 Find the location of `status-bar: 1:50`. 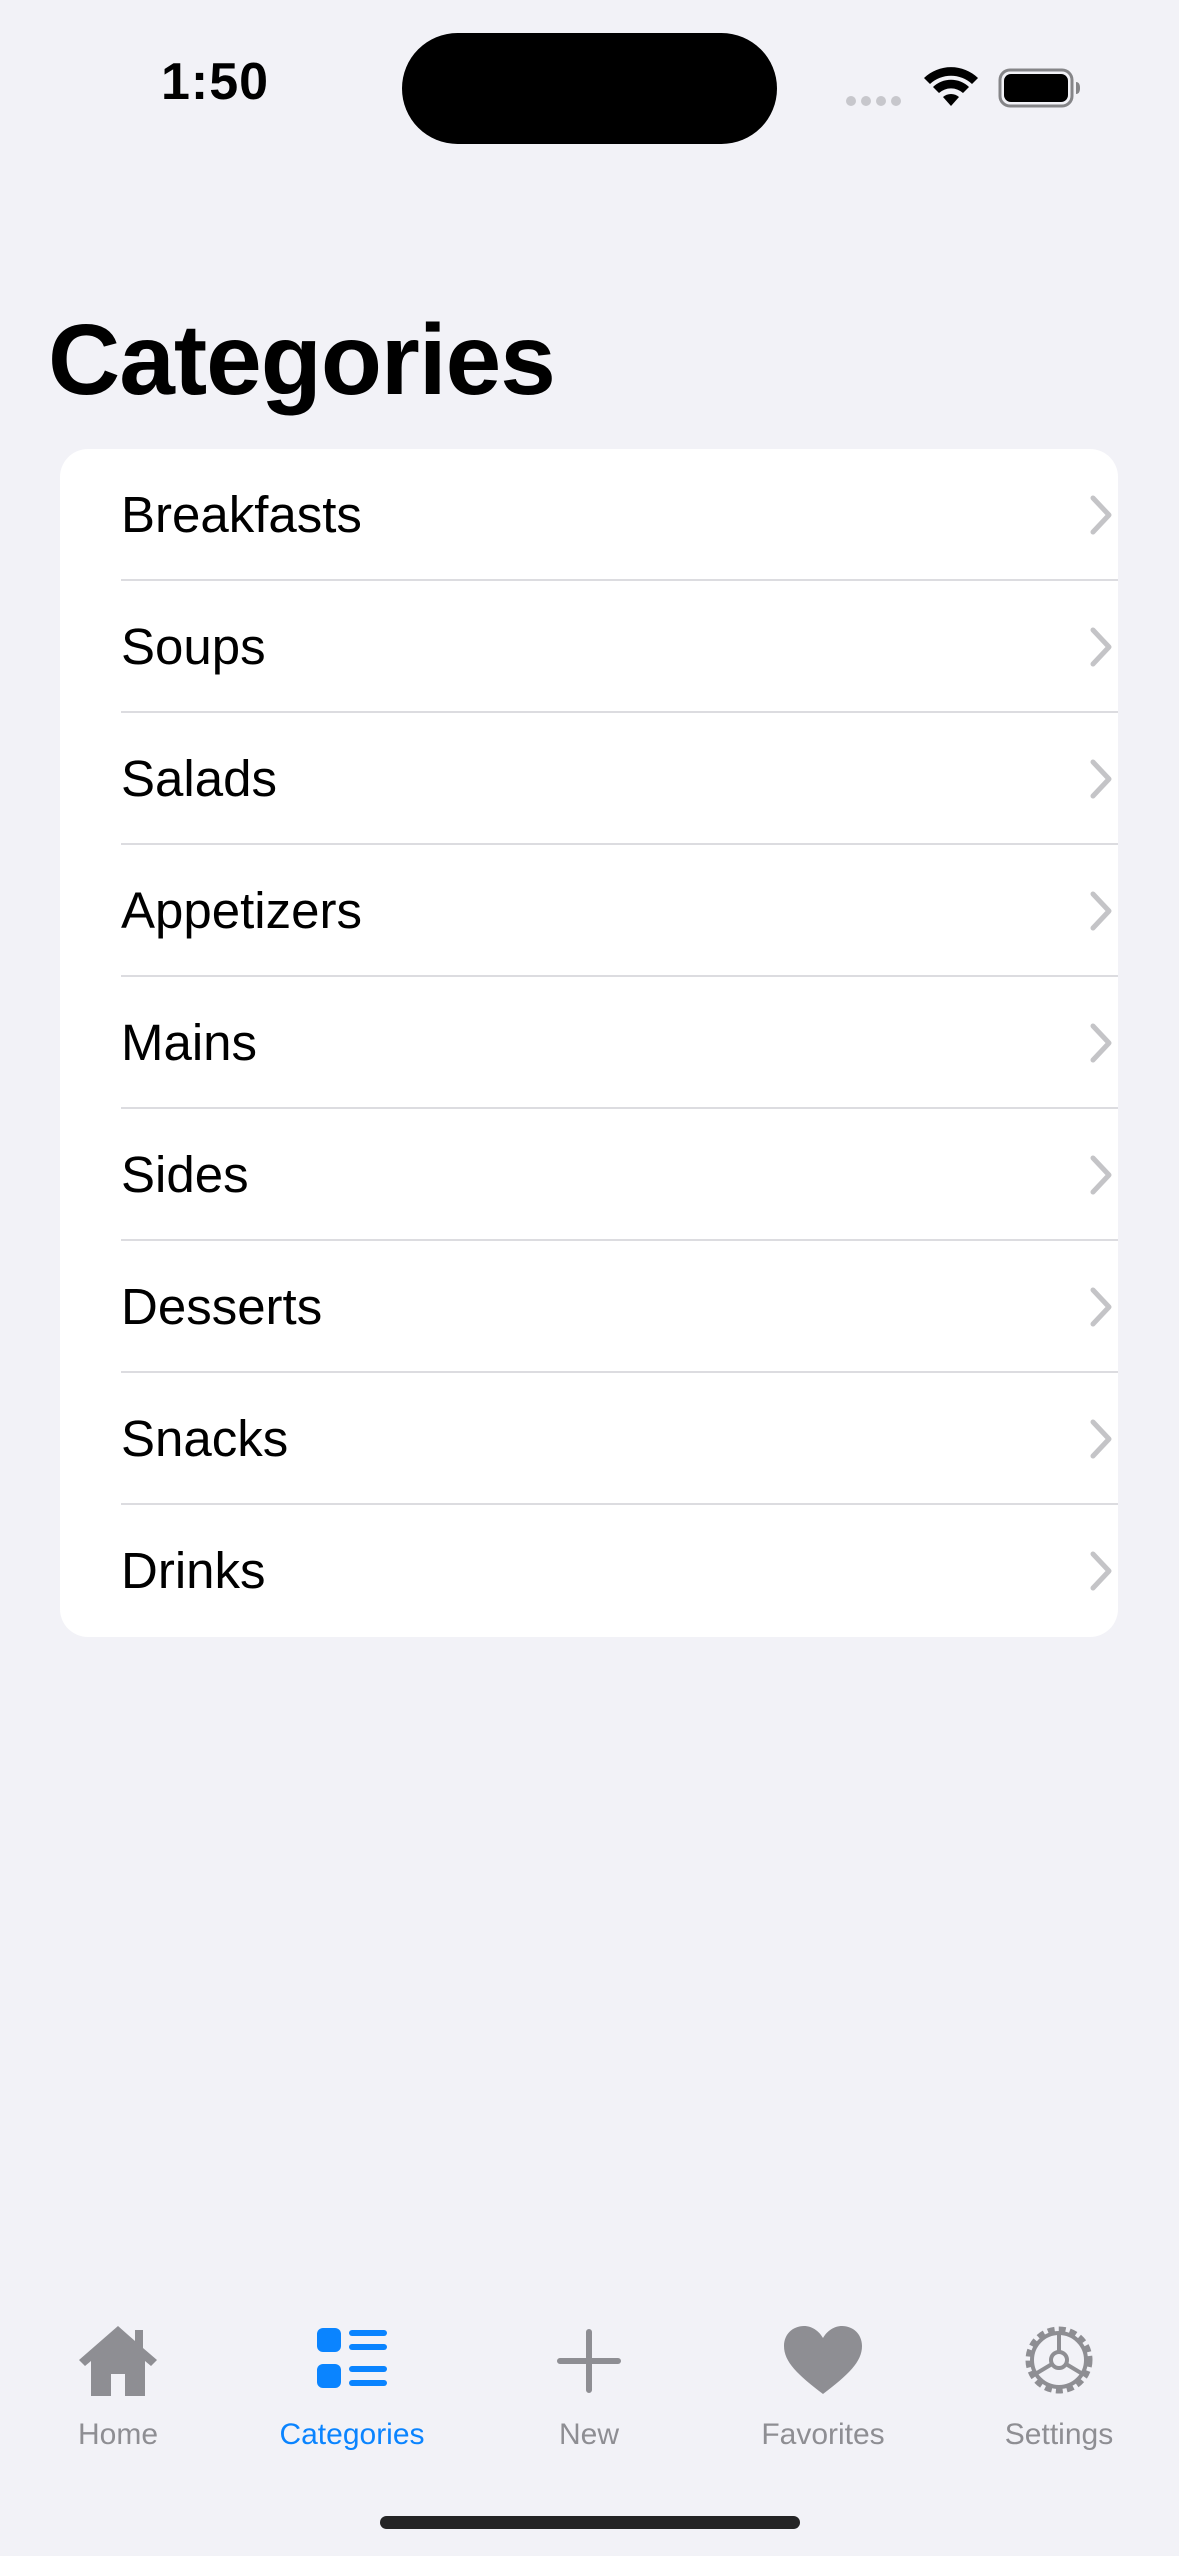

status-bar: 1:50 is located at coordinates (589, 80).